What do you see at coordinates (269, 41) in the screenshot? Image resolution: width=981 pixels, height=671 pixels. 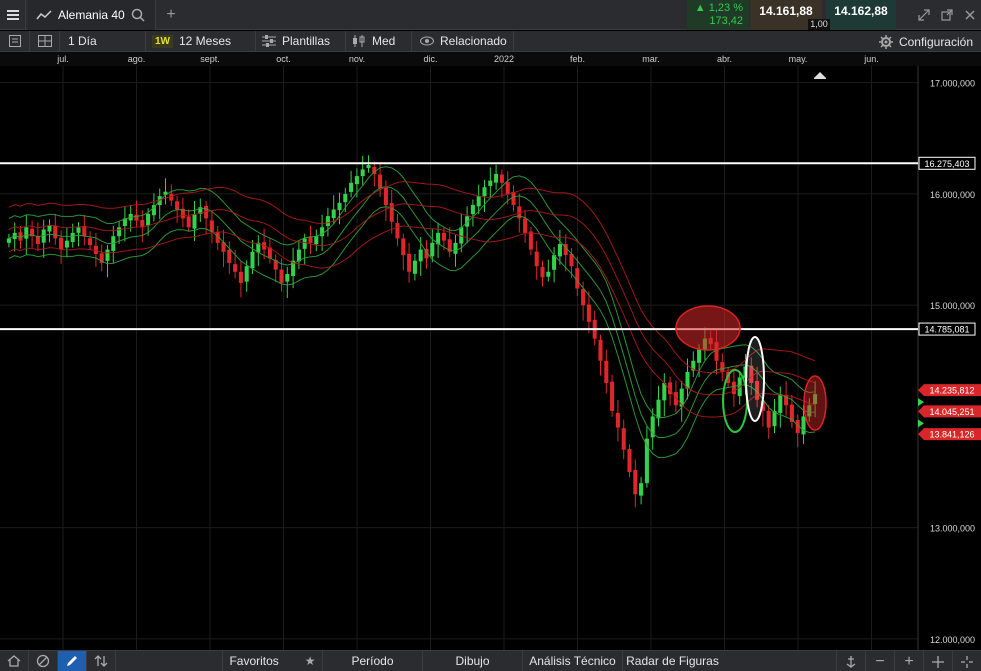 I see `sliders-icon` at bounding box center [269, 41].